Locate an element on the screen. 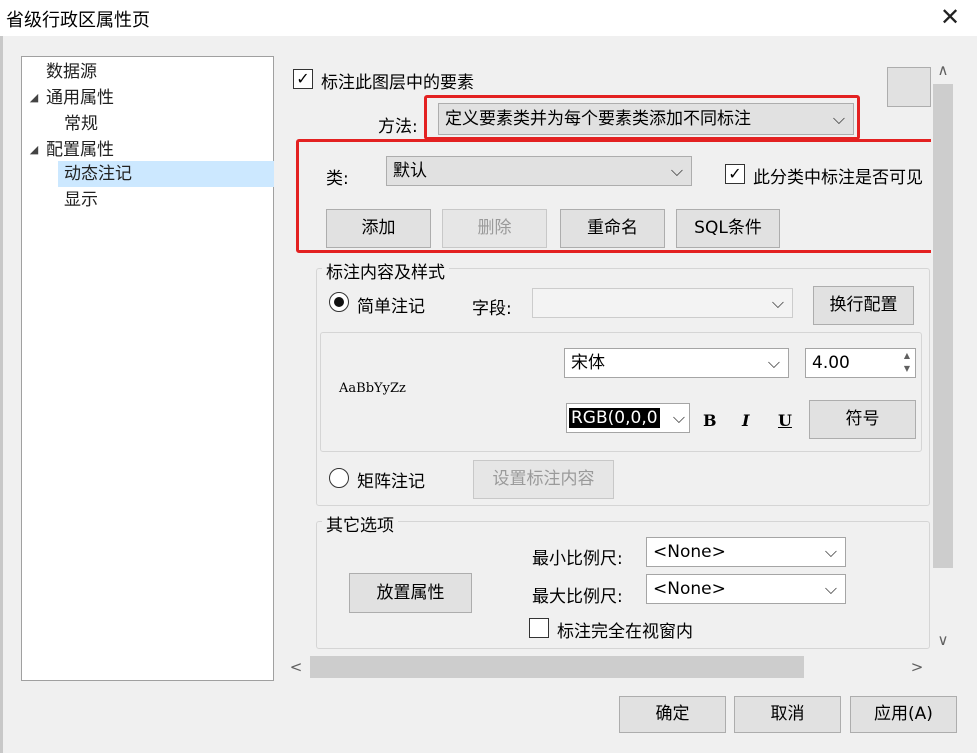 The height and width of the screenshot is (753, 977). matrix-label-radio is located at coordinates (339, 478).